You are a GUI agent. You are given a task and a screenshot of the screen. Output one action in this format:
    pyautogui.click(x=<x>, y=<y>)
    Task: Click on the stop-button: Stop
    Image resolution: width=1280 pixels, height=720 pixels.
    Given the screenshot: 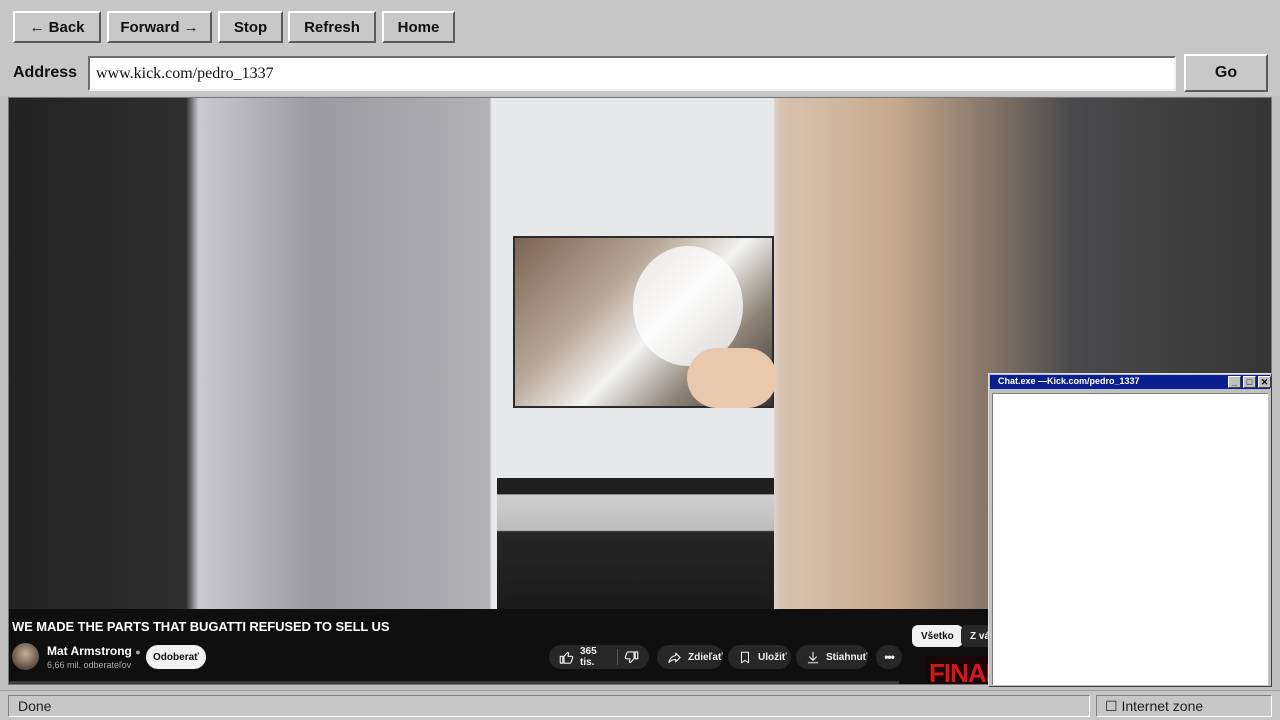 What is the action you would take?
    pyautogui.click(x=250, y=27)
    